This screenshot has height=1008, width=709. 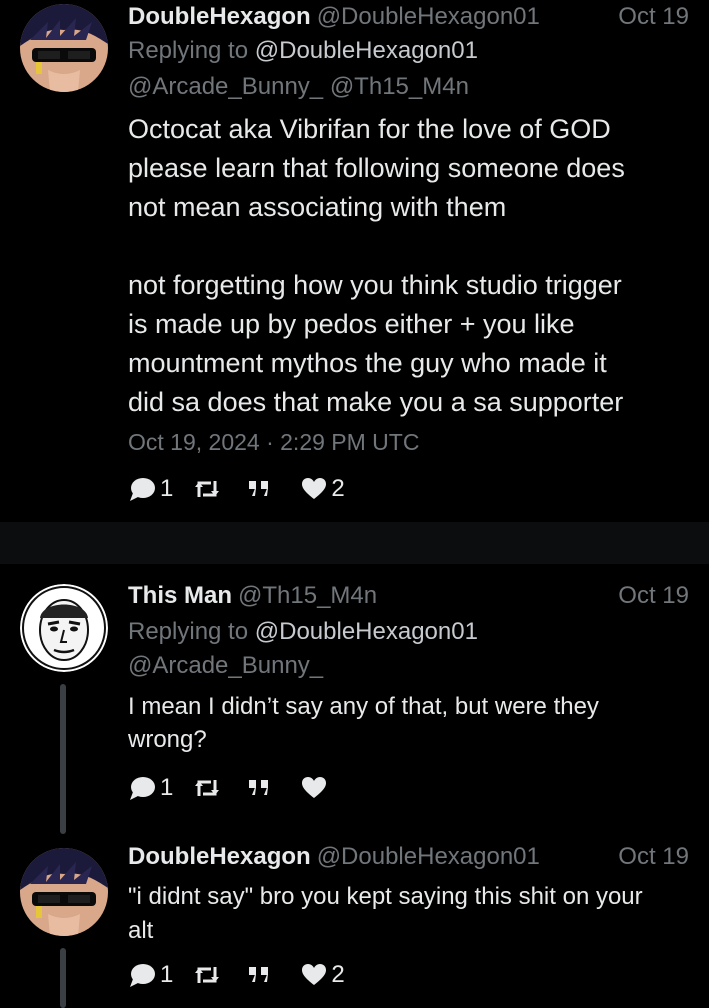 I want to click on tweet-timestamp: Oct 19, 2024 · 2:29 PM UTC, so click(x=273, y=442).